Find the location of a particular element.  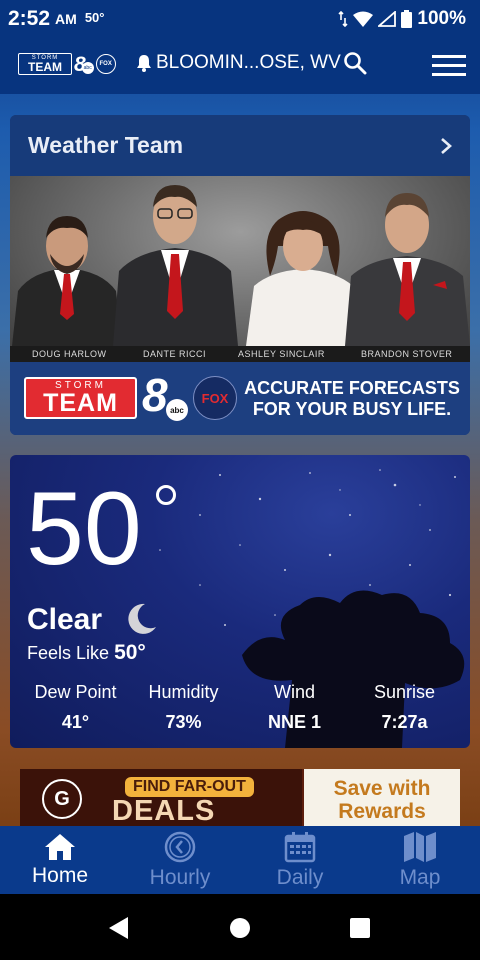

current-temperature: 50 is located at coordinates (84, 529).